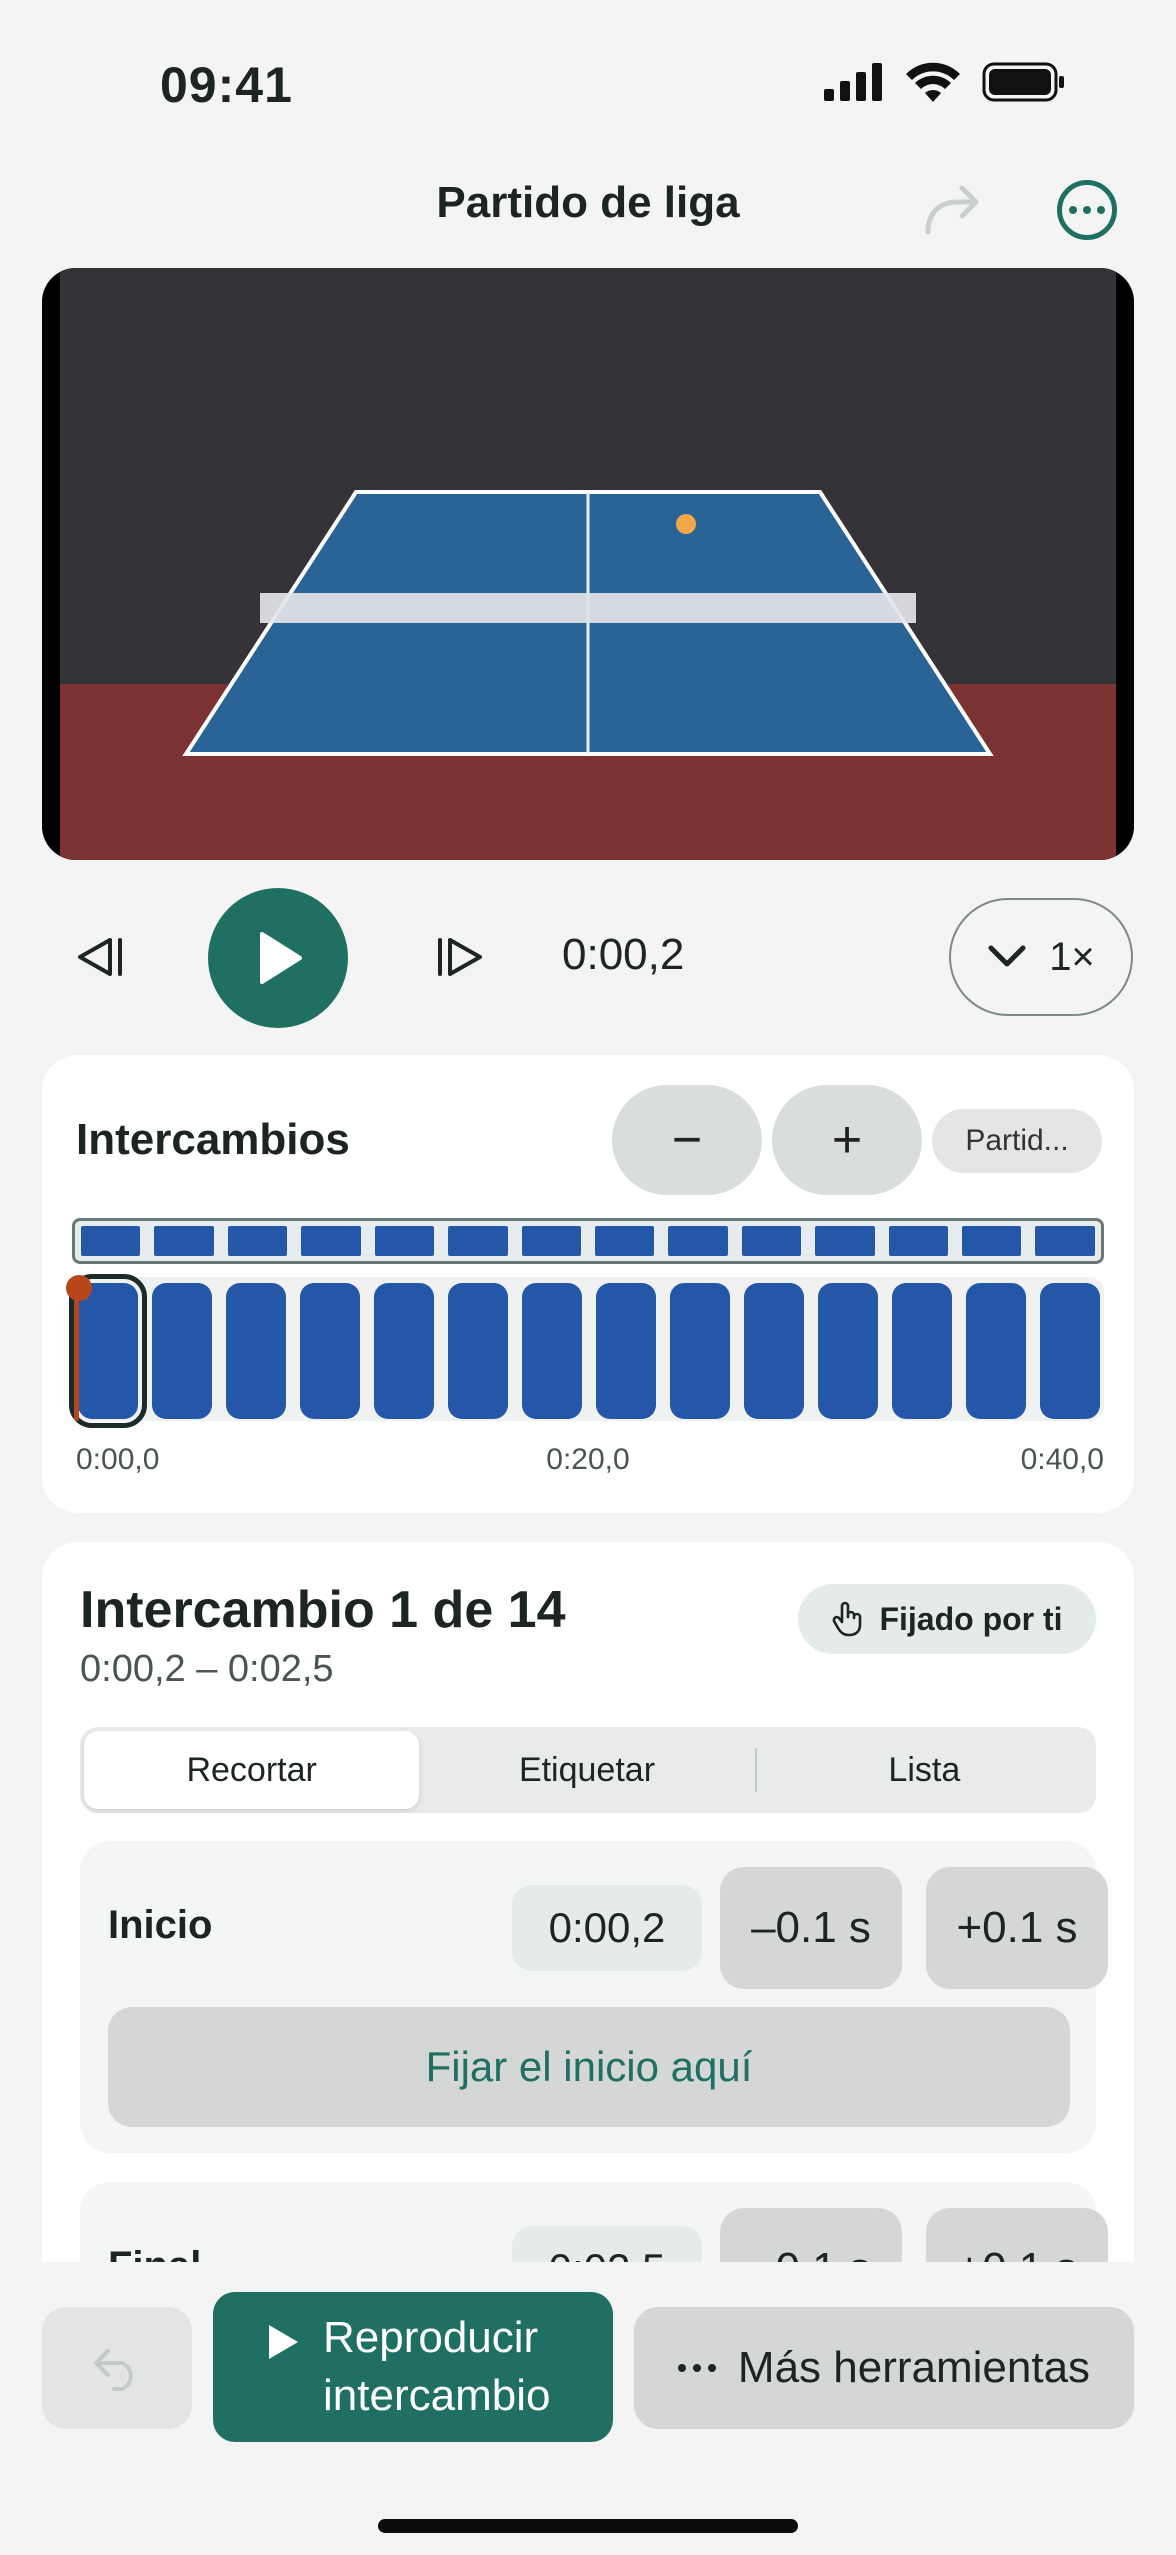  What do you see at coordinates (323, 1610) in the screenshot?
I see `rally-heading: Intercambio 1 de 14` at bounding box center [323, 1610].